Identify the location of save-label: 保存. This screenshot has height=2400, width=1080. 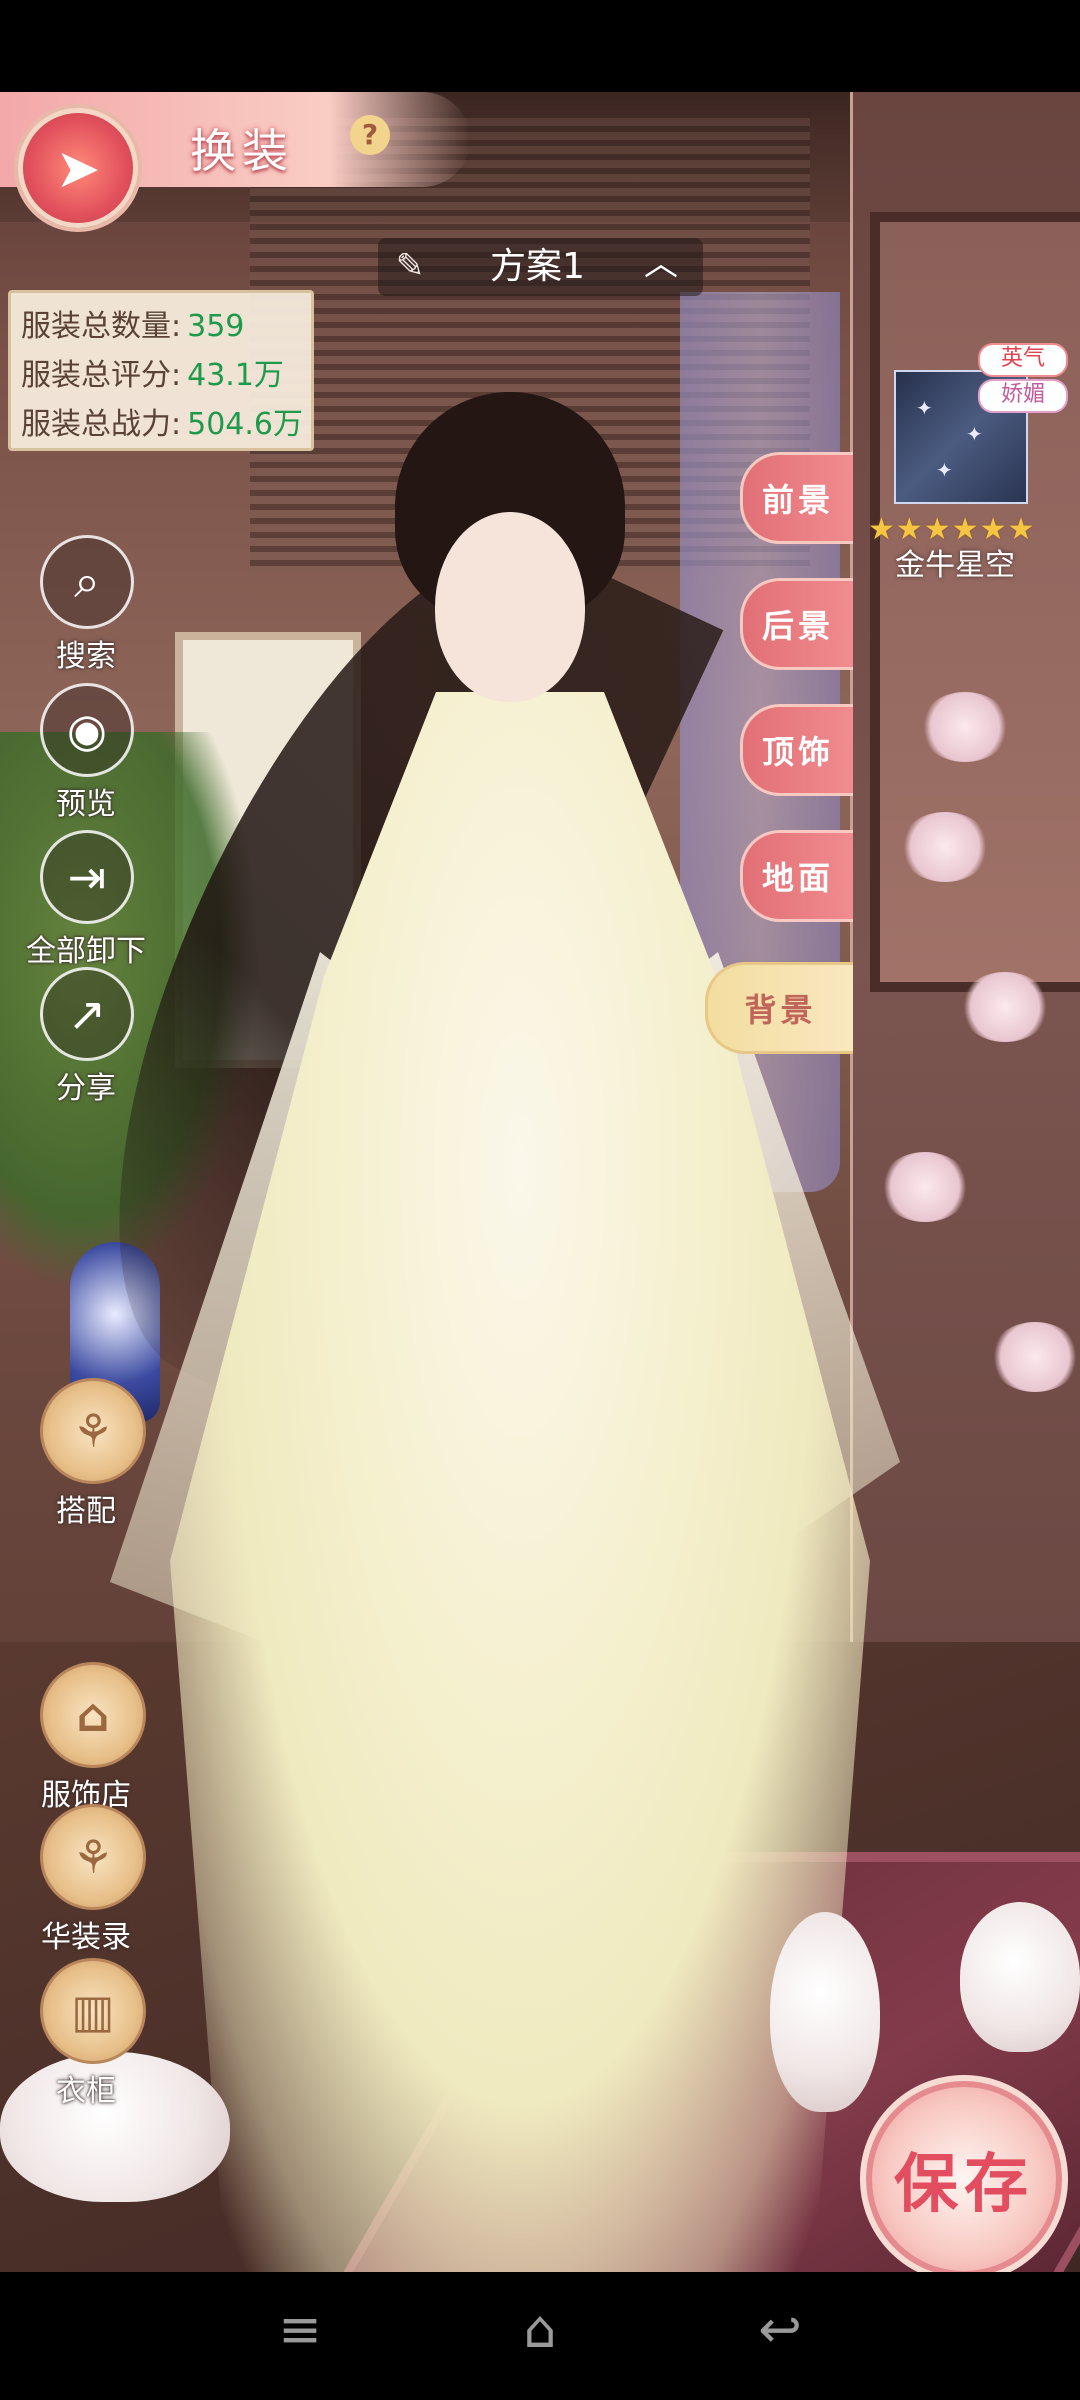
(964, 2184).